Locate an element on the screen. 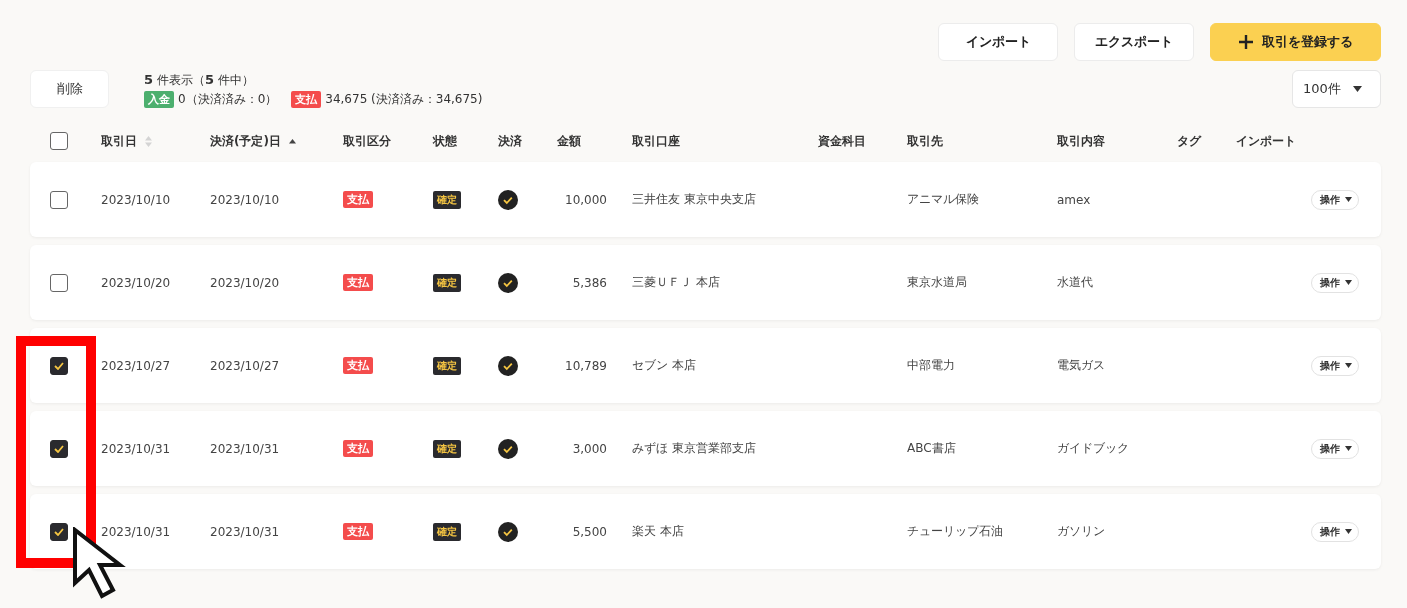 Image resolution: width=1407 pixels, height=608 pixels. content-cell: 電気ガス is located at coordinates (1081, 365).